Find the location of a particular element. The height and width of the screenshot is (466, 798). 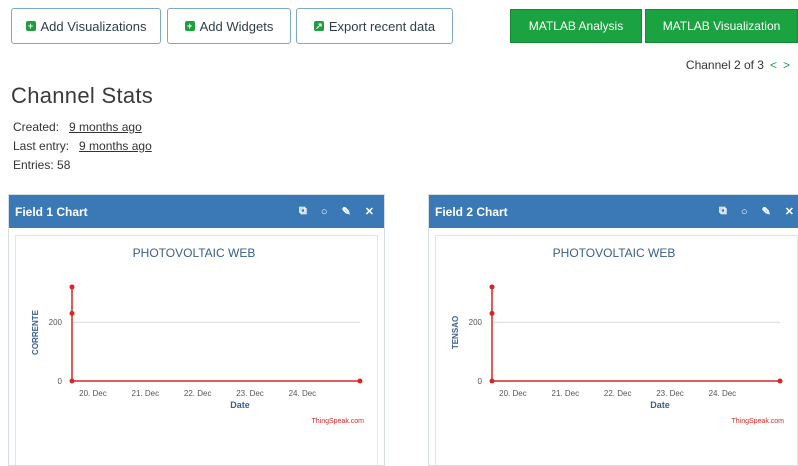

y-axis-label: CORRENTE is located at coordinates (35, 332).